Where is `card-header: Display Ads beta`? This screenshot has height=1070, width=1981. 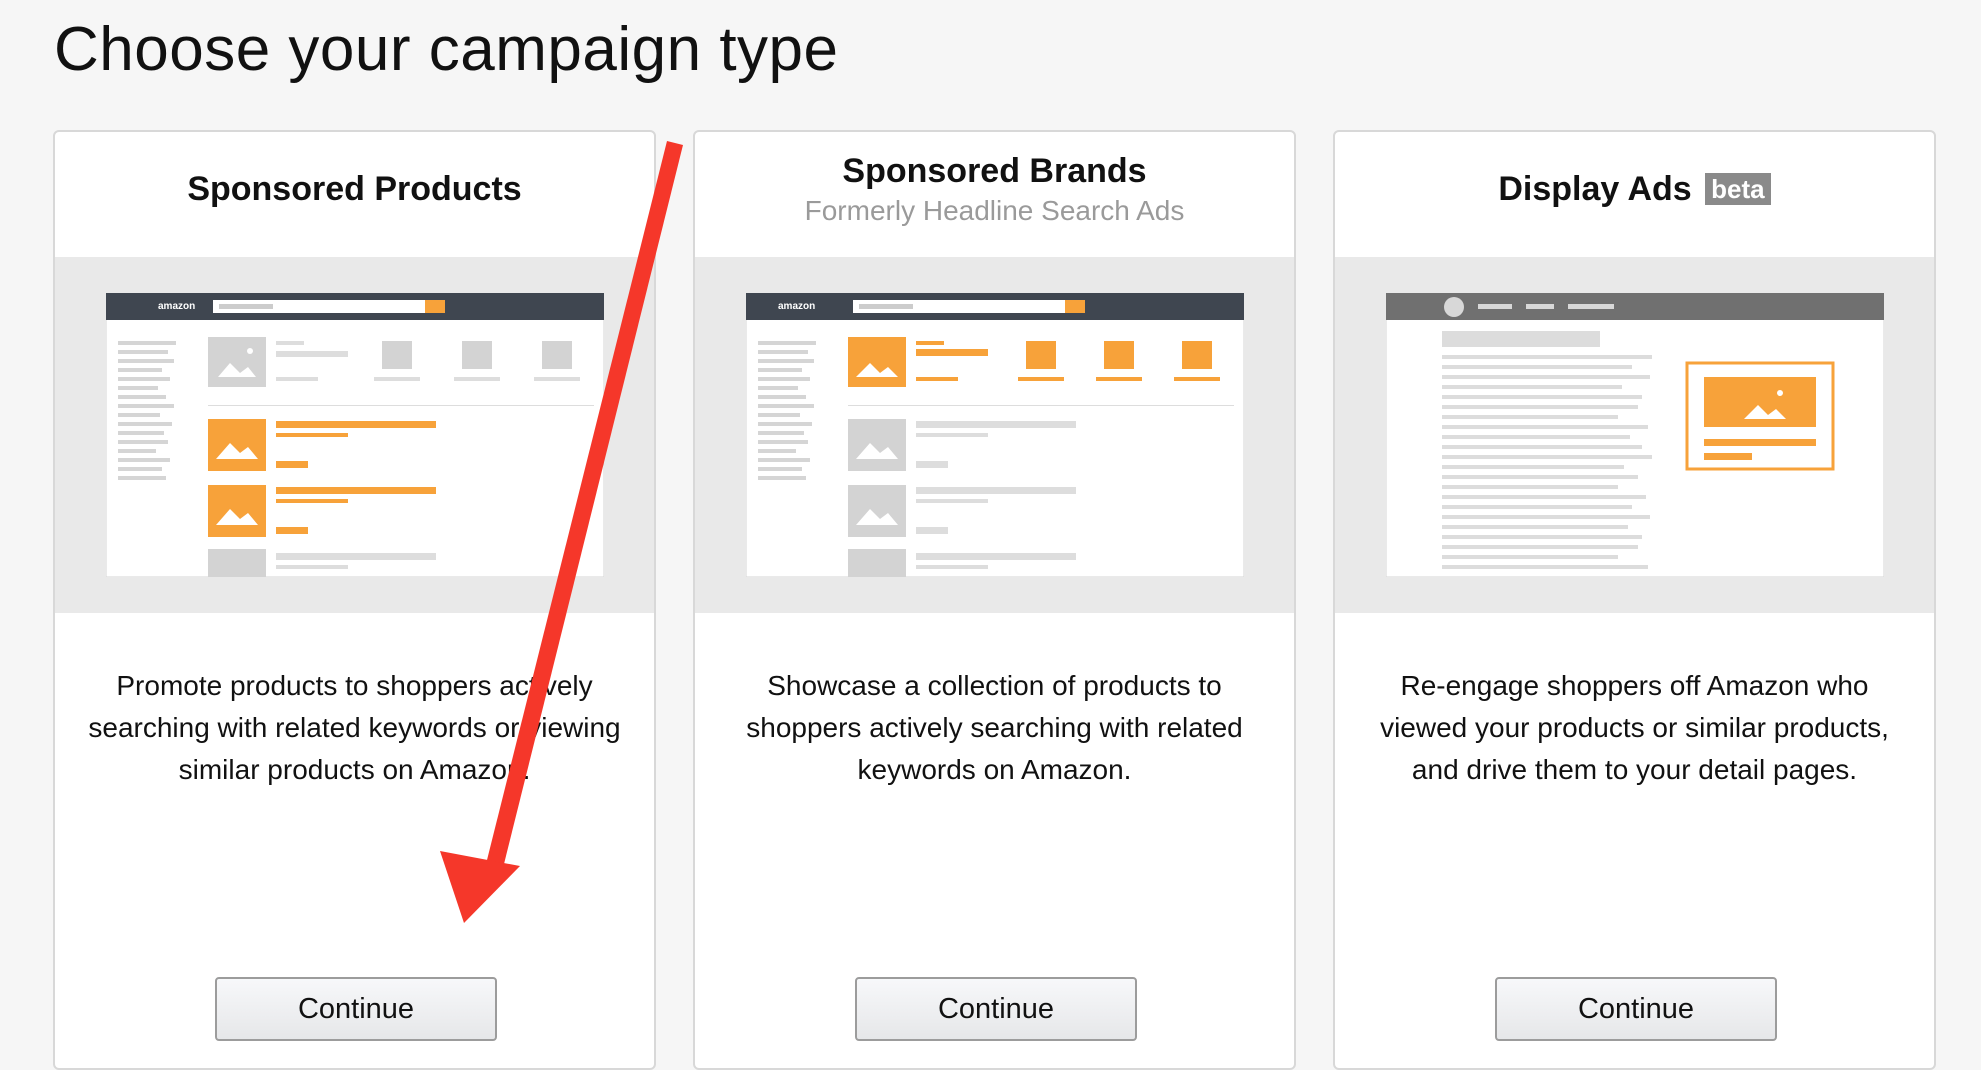 card-header: Display Ads beta is located at coordinates (1634, 194).